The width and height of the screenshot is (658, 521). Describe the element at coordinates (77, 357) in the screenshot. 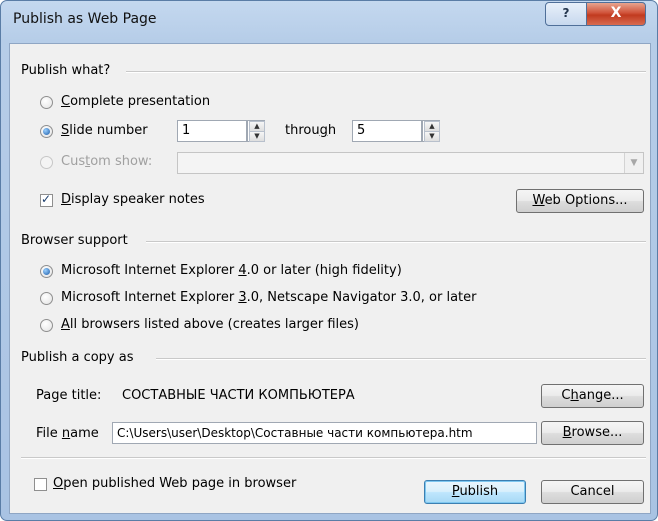

I see `publish-copy-heading: Publish a copy as` at that location.